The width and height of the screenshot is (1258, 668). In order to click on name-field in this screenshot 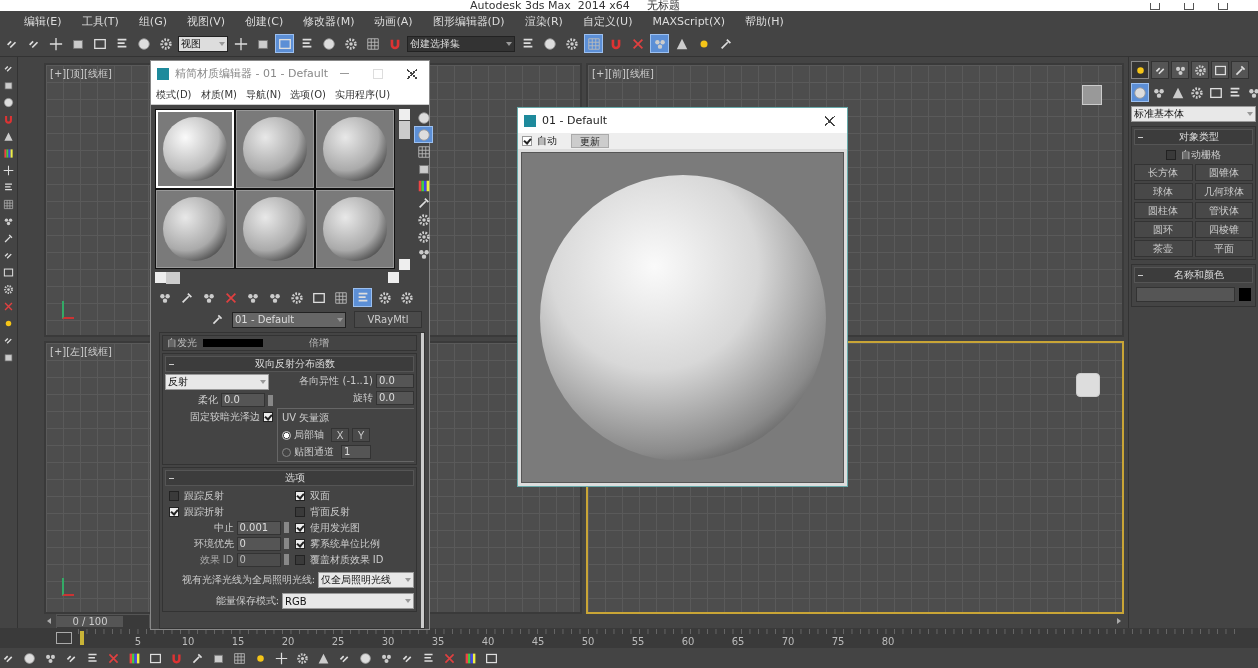, I will do `click(1185, 294)`.